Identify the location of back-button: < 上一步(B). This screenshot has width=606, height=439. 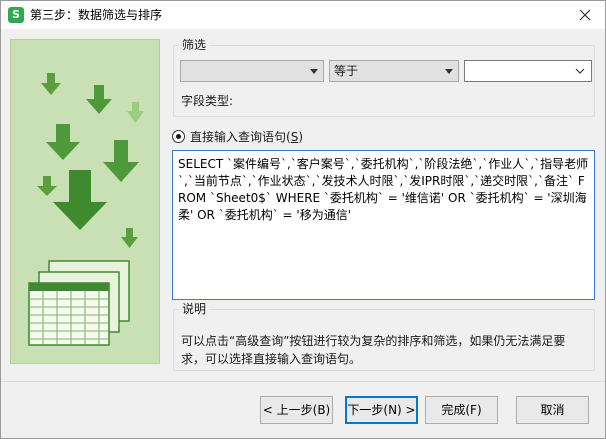
(296, 410).